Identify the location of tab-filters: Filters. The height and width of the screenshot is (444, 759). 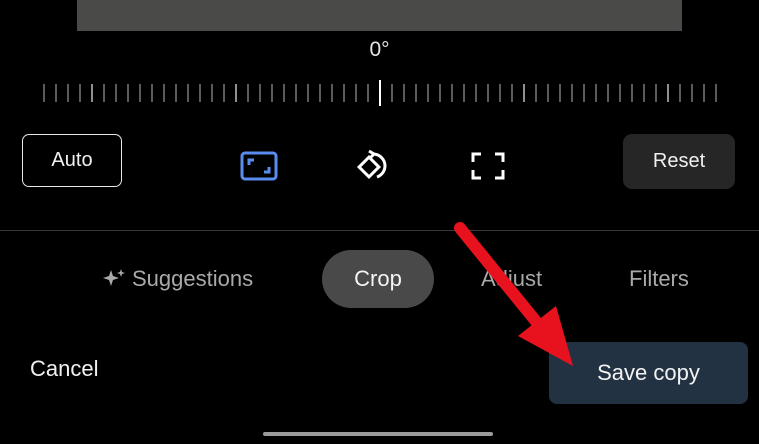
(659, 279).